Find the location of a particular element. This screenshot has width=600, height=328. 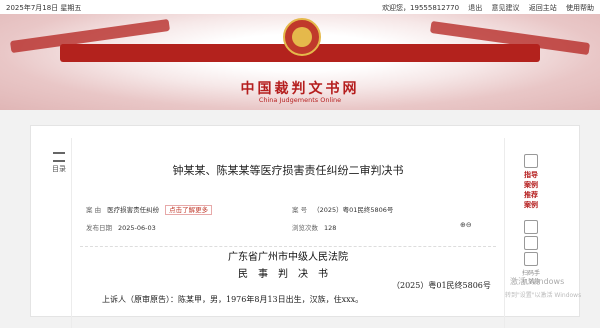

site-subtitle: China Judgements Online is located at coordinates (300, 100).